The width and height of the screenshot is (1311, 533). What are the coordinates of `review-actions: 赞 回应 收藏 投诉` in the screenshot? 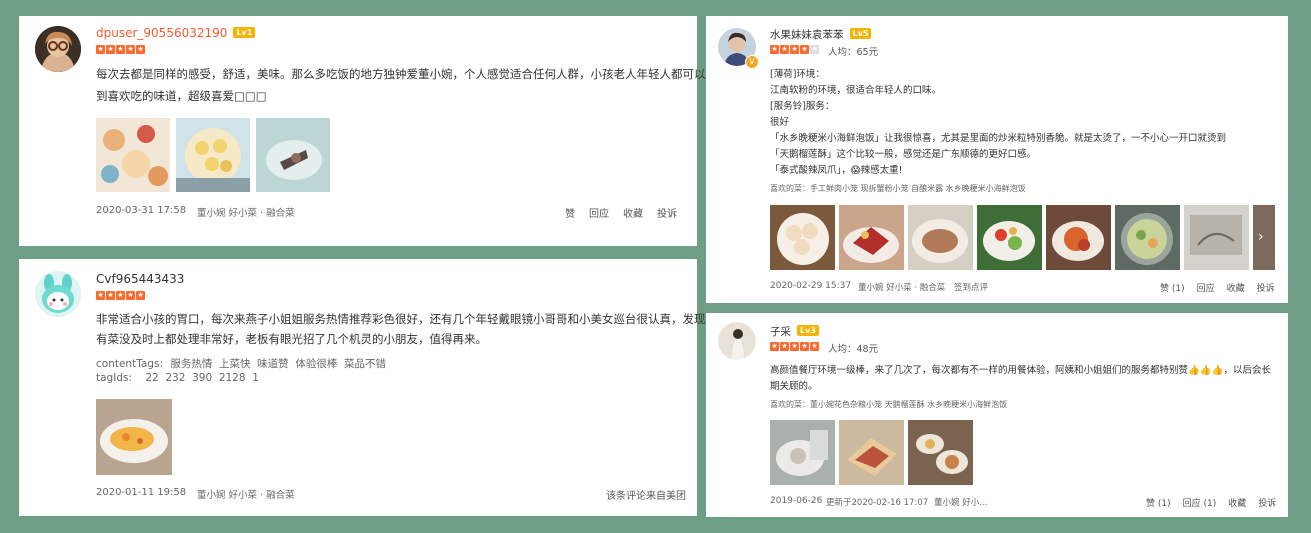 It's located at (621, 212).